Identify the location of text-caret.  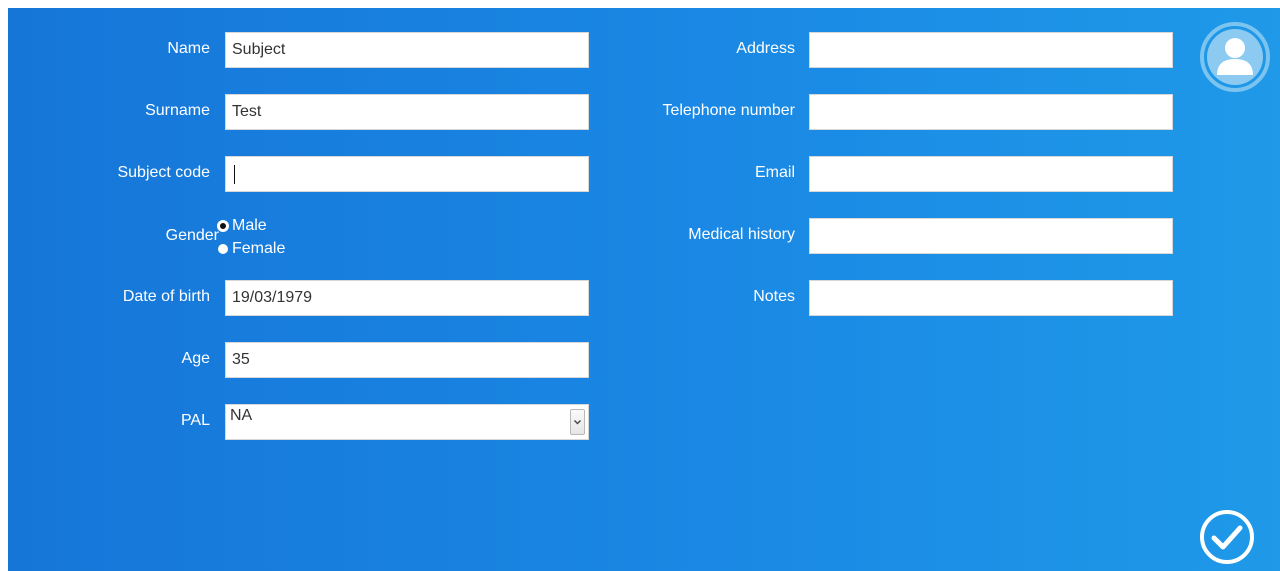
(234, 174).